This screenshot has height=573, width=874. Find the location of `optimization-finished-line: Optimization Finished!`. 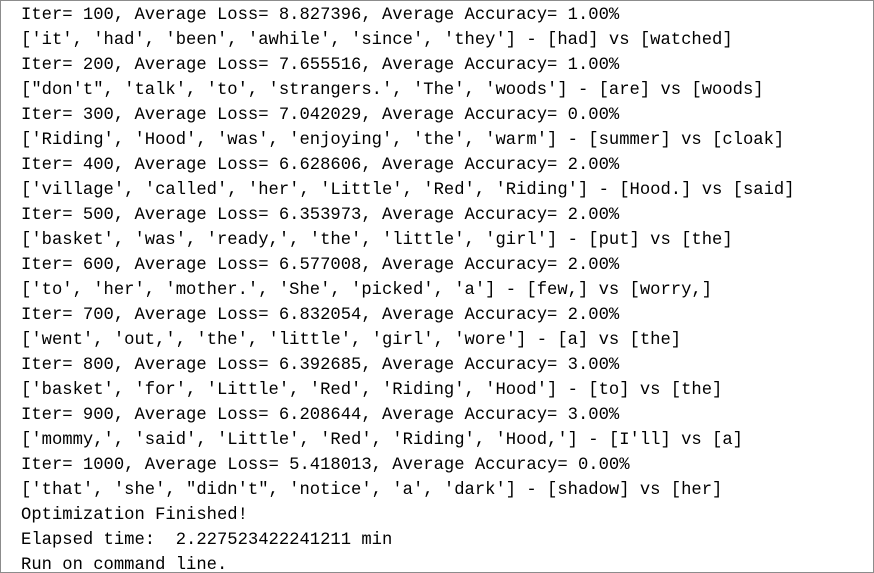

optimization-finished-line: Optimization Finished! is located at coordinates (134, 515).